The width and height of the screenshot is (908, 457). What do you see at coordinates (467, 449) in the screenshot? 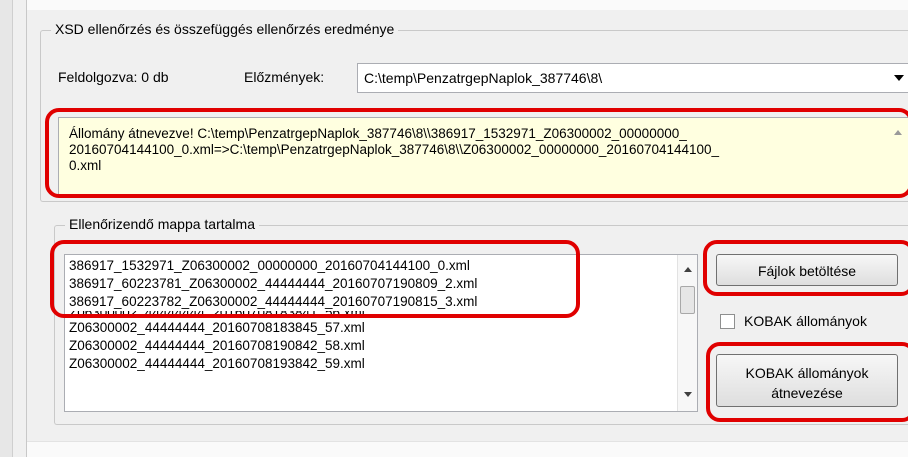
I see `window-footer` at bounding box center [467, 449].